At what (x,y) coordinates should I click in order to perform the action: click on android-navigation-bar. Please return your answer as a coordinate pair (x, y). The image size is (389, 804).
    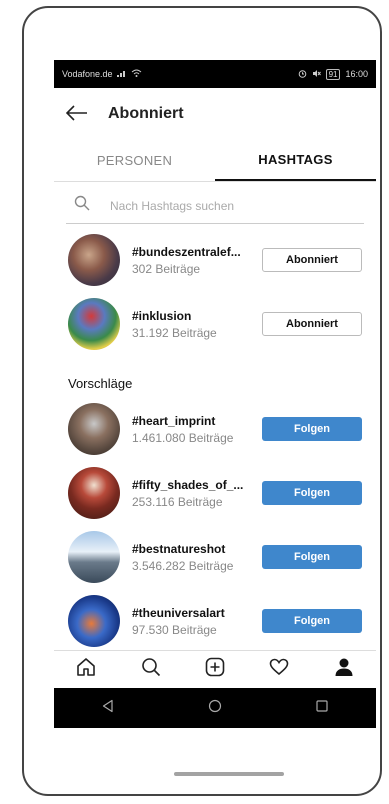
    Looking at the image, I should click on (215, 708).